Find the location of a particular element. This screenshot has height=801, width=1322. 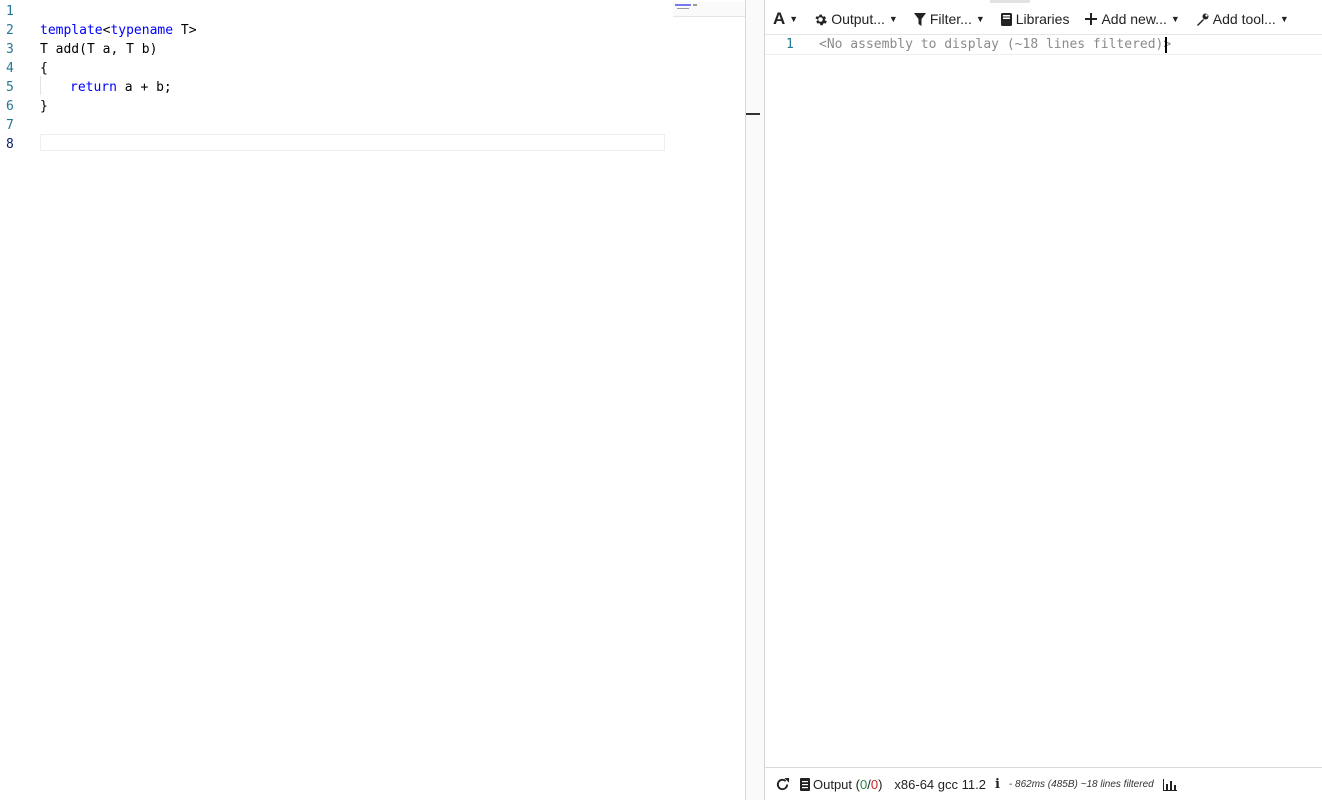

font-size-button: A ▼ is located at coordinates (785, 19).